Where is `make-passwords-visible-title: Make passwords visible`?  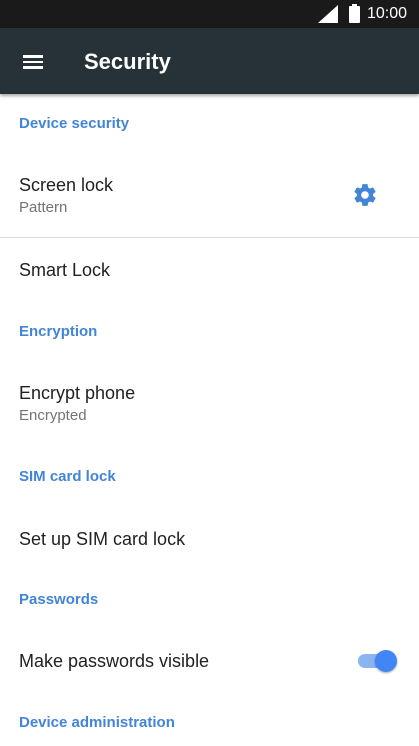 make-passwords-visible-title: Make passwords visible is located at coordinates (114, 661).